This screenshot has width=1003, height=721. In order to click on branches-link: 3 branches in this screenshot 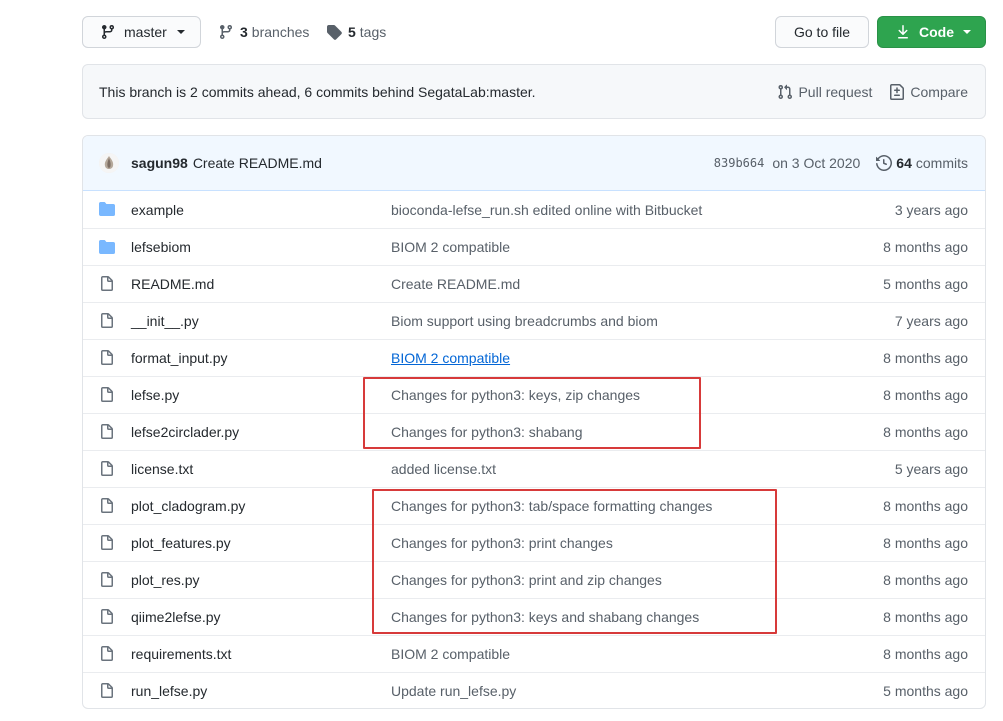, I will do `click(263, 32)`.